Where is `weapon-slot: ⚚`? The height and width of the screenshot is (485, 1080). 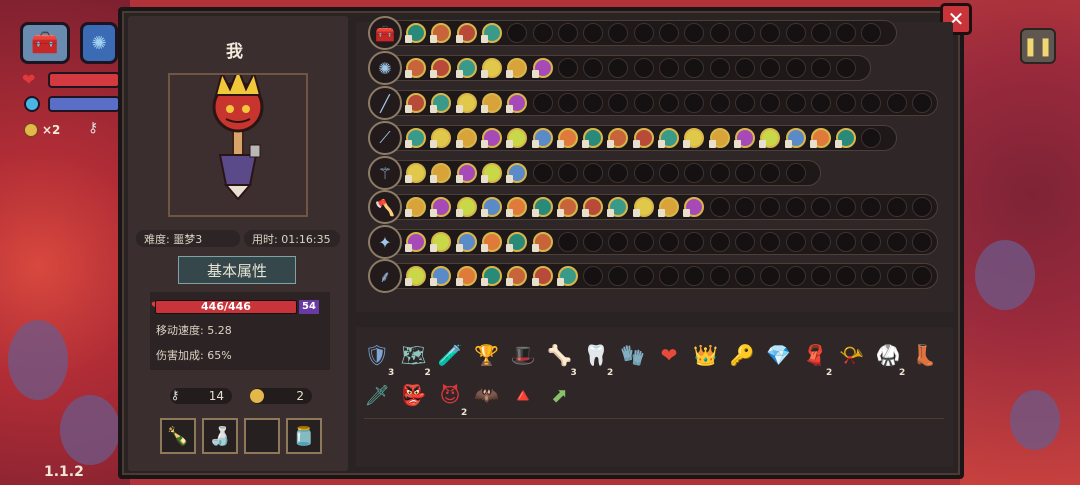
weapon-slot: ⚚ is located at coordinates (385, 173).